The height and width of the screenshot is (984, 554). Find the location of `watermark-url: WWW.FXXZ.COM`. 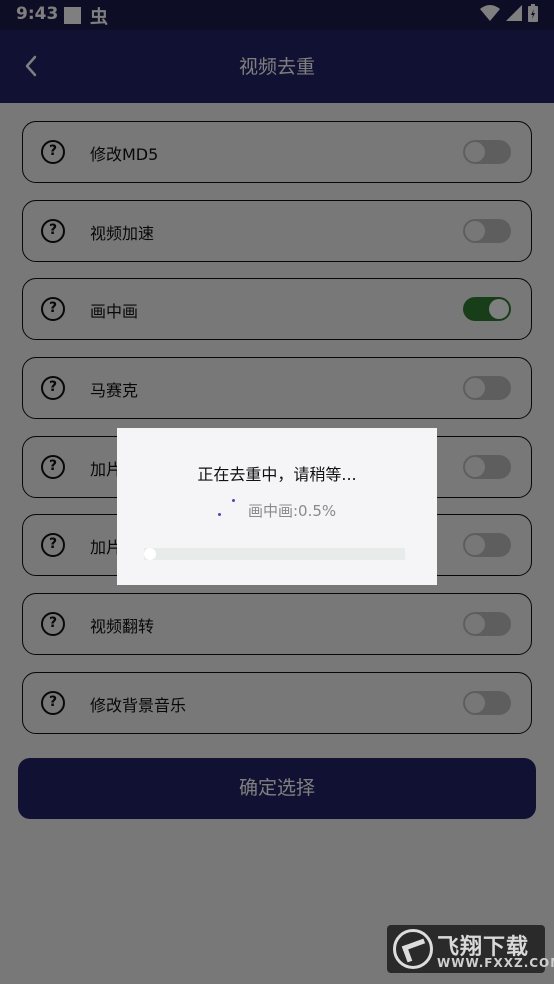

watermark-url: WWW.FXXZ.COM is located at coordinates (495, 963).